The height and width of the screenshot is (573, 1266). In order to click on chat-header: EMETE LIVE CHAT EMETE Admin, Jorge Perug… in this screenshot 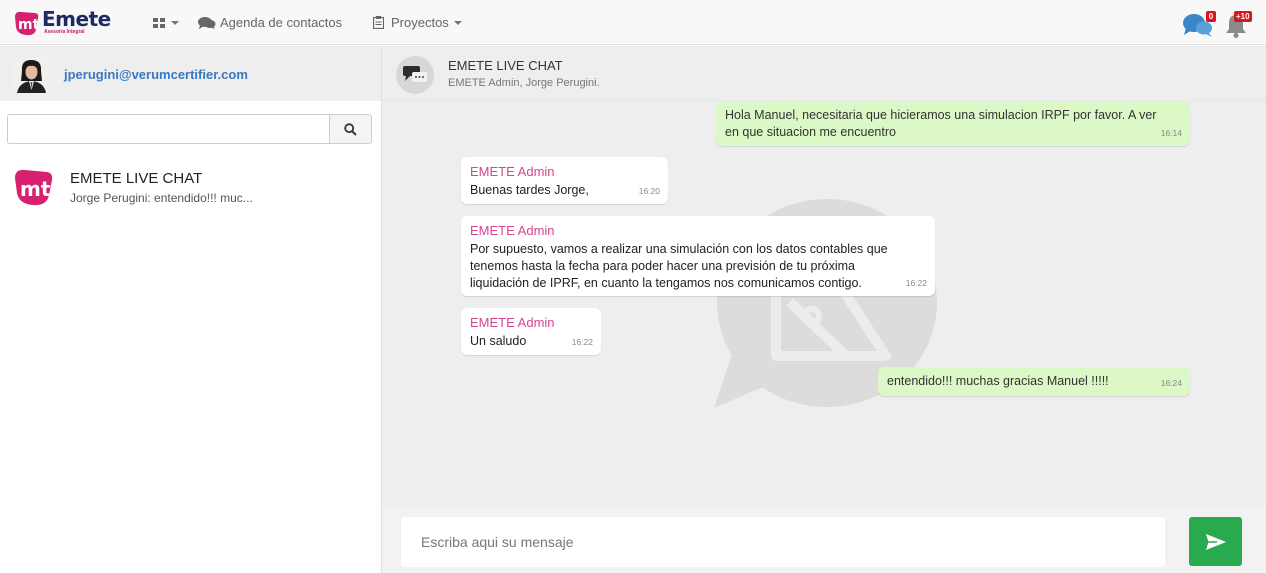, I will do `click(824, 73)`.